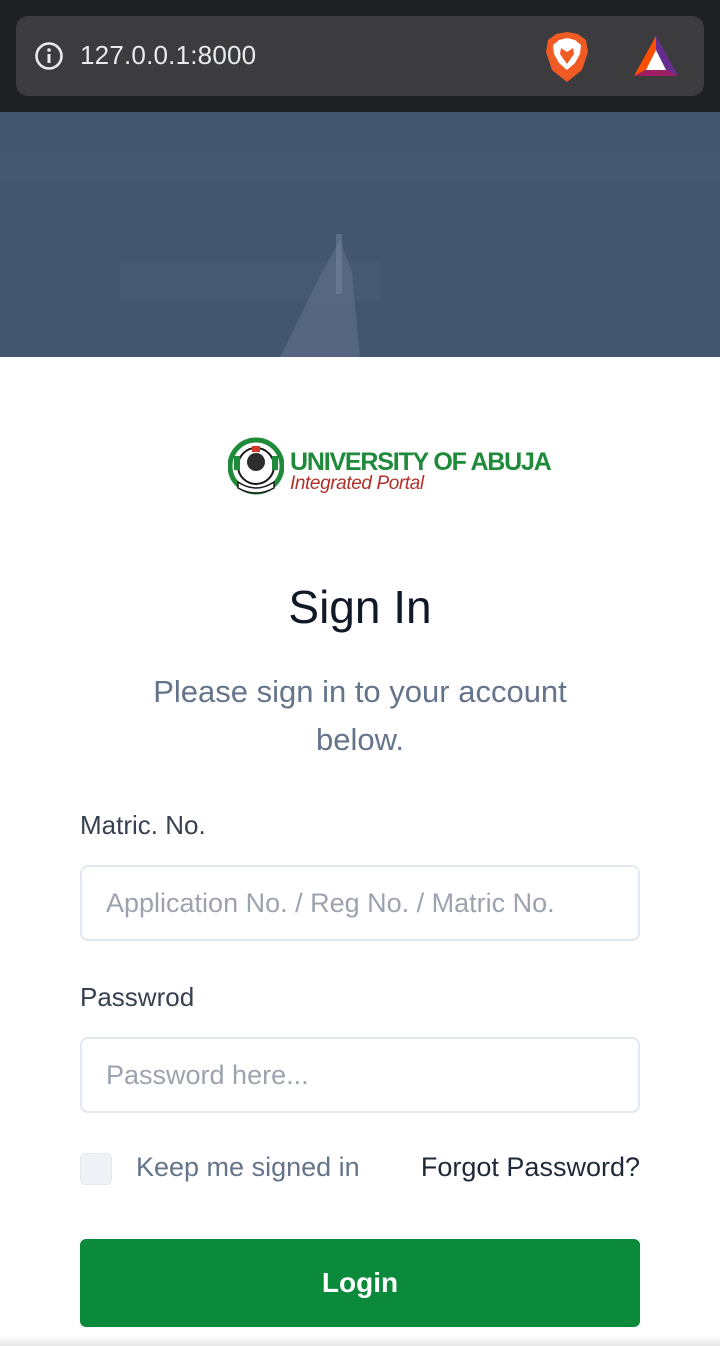  I want to click on bat-rewards-icon, so click(656, 56).